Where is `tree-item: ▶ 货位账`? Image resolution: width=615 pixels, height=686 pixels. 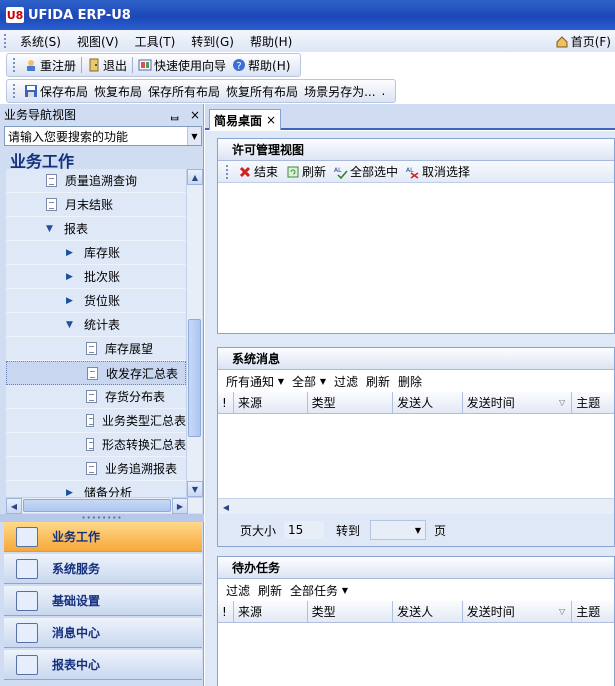 tree-item: ▶ 货位账 is located at coordinates (96, 301).